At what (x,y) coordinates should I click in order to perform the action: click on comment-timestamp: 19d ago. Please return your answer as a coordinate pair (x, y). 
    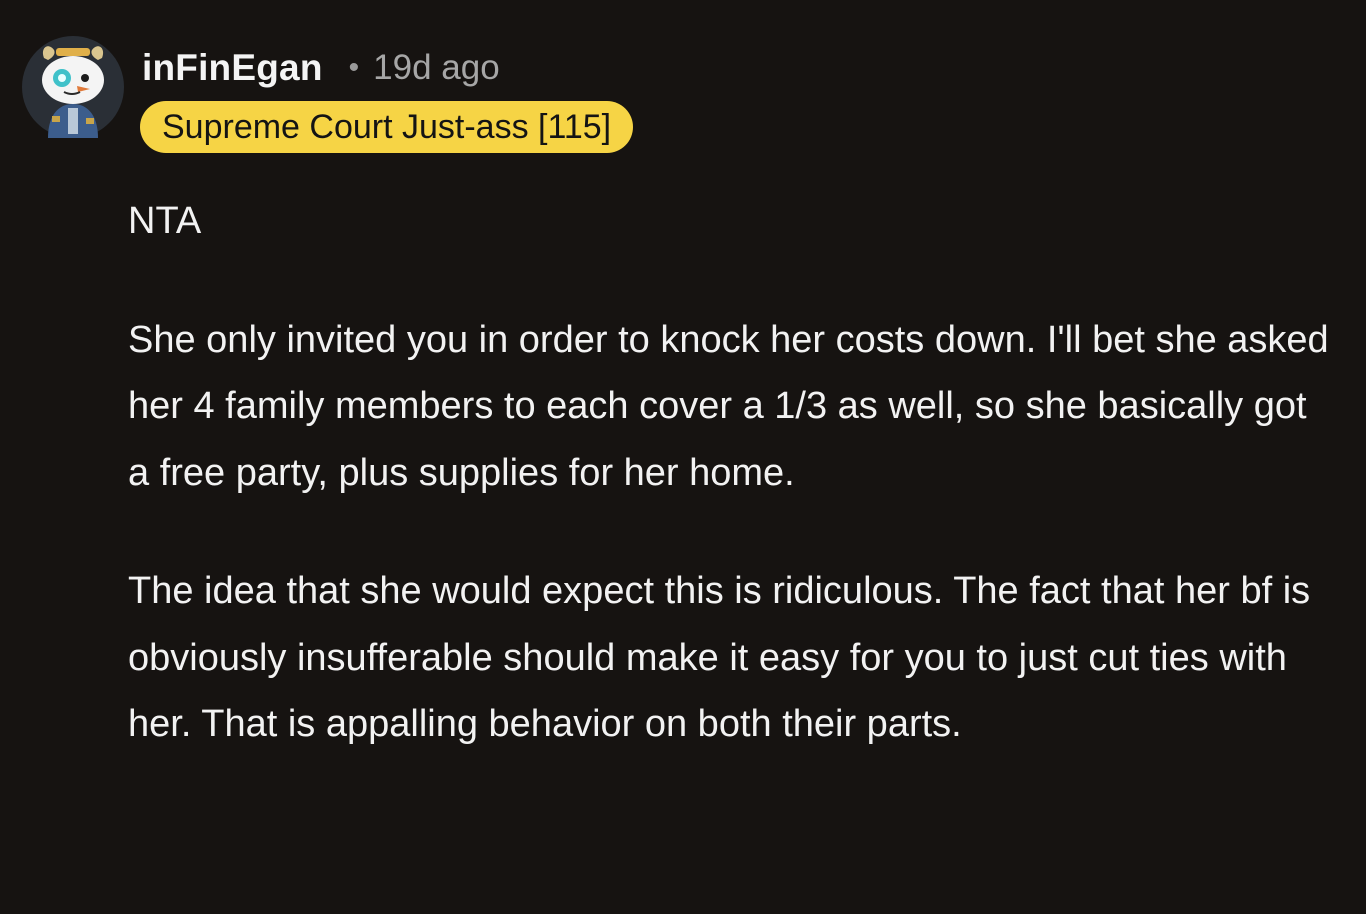
    Looking at the image, I should click on (436, 68).